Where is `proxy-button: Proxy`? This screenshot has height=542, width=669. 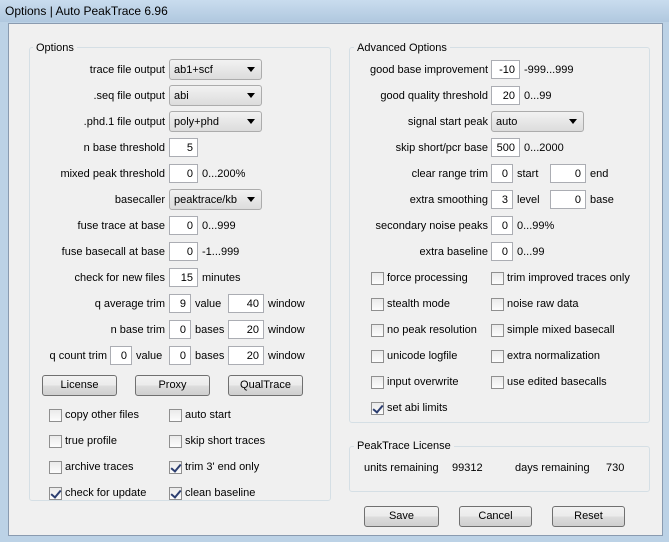 proxy-button: Proxy is located at coordinates (172, 385).